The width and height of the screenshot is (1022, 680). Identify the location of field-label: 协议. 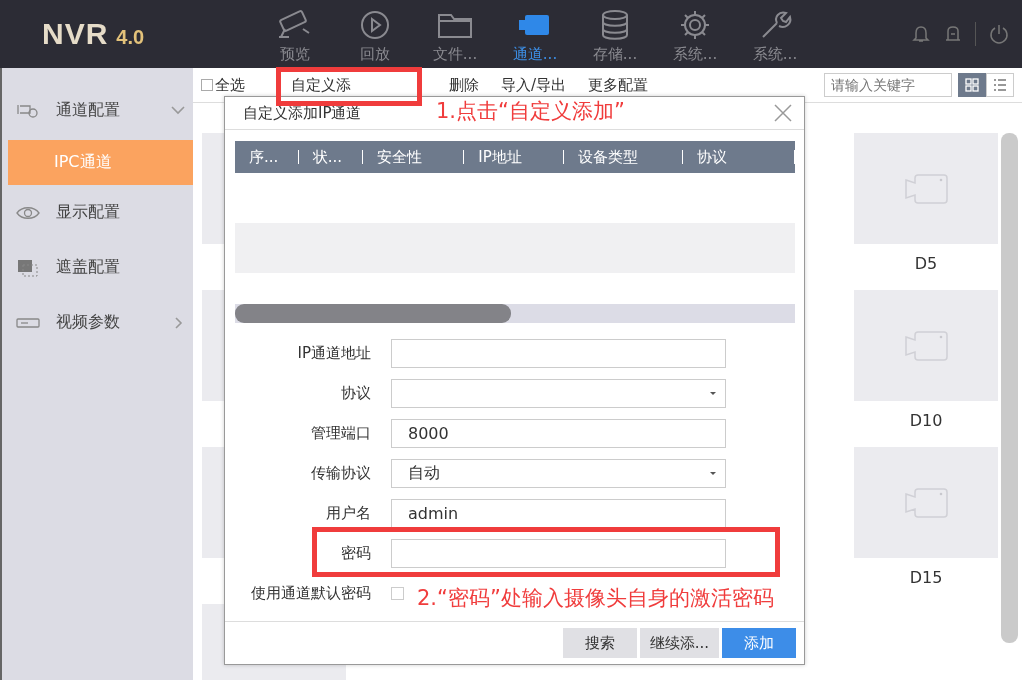
(356, 393).